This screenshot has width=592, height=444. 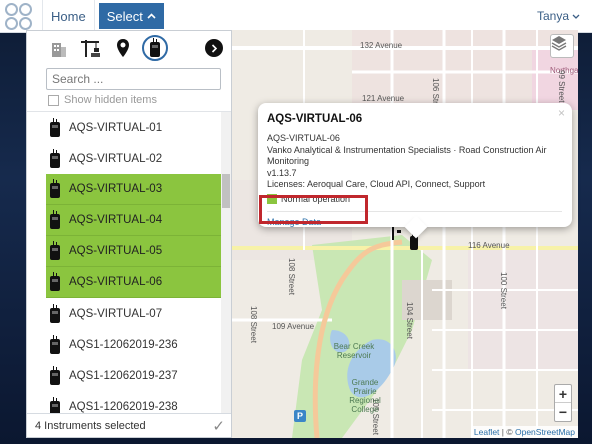 What do you see at coordinates (552, 16) in the screenshot?
I see `user-name: Tanya` at bounding box center [552, 16].